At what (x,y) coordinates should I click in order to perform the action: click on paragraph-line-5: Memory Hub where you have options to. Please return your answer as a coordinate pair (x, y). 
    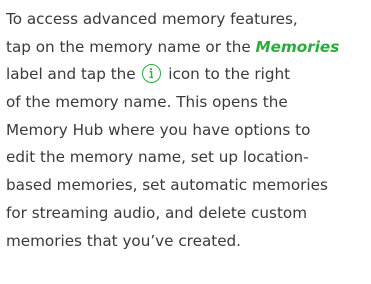
    Looking at the image, I should click on (158, 129).